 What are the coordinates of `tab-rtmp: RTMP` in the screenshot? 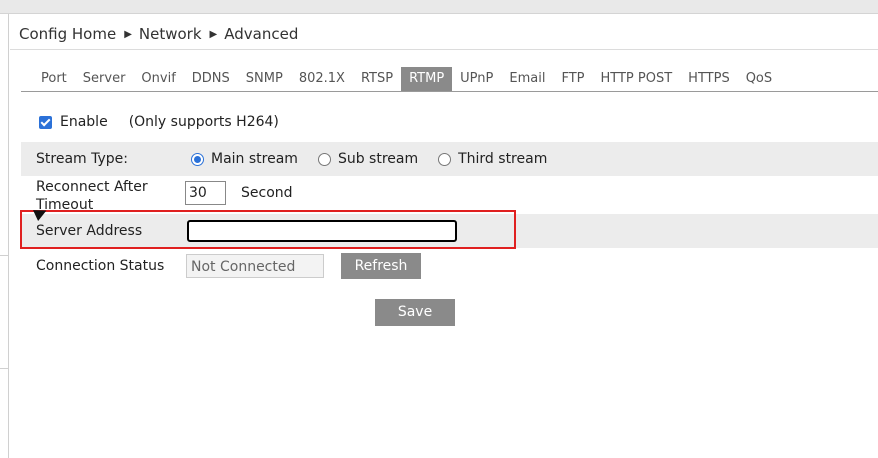 It's located at (427, 79).